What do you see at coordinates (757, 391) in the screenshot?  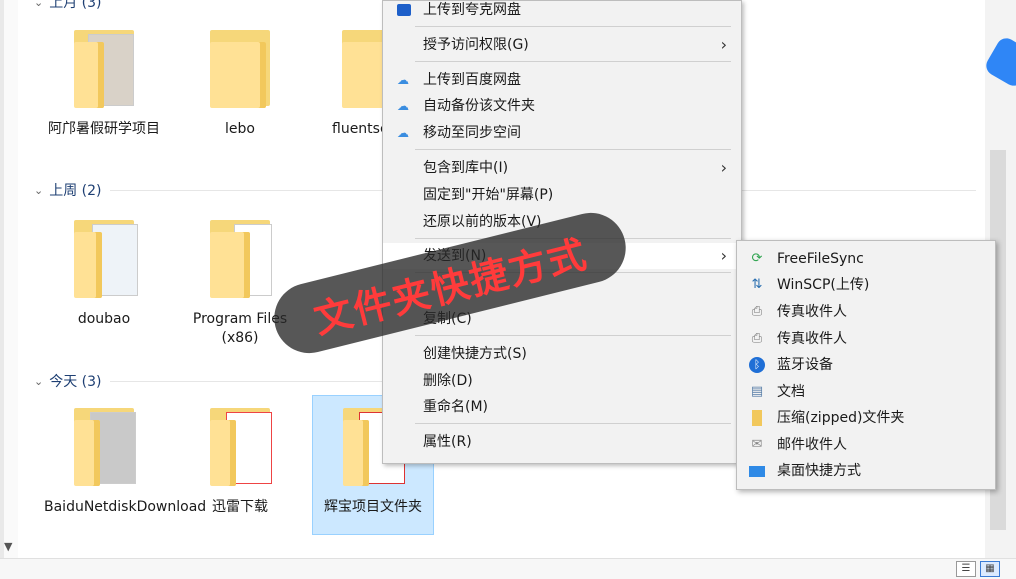 I see `documents-icon: ▤` at bounding box center [757, 391].